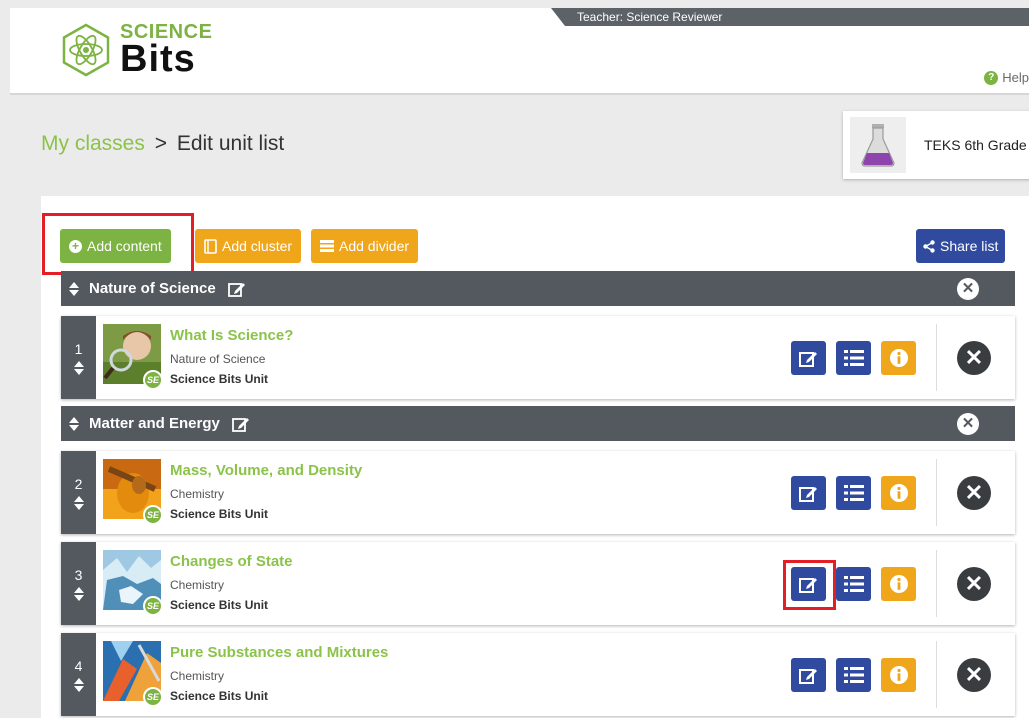  Describe the element at coordinates (969, 246) in the screenshot. I see `share-list-label: Share list` at that location.